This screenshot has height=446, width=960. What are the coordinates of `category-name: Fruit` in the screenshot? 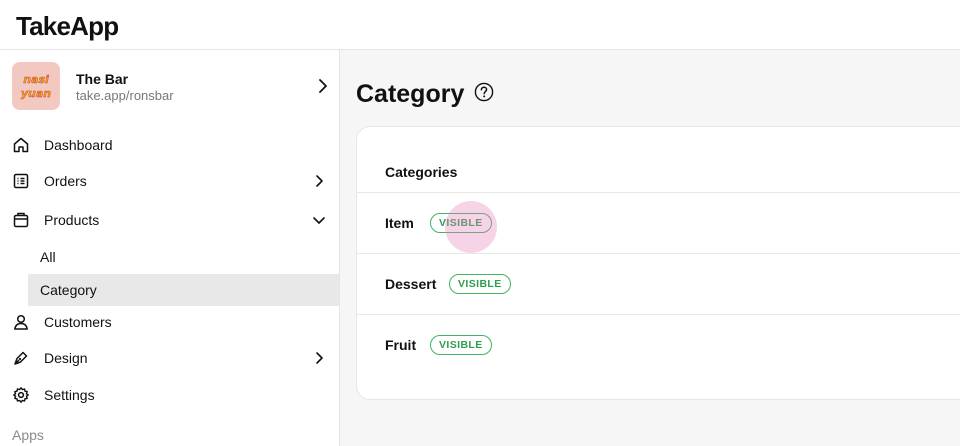 It's located at (401, 345).